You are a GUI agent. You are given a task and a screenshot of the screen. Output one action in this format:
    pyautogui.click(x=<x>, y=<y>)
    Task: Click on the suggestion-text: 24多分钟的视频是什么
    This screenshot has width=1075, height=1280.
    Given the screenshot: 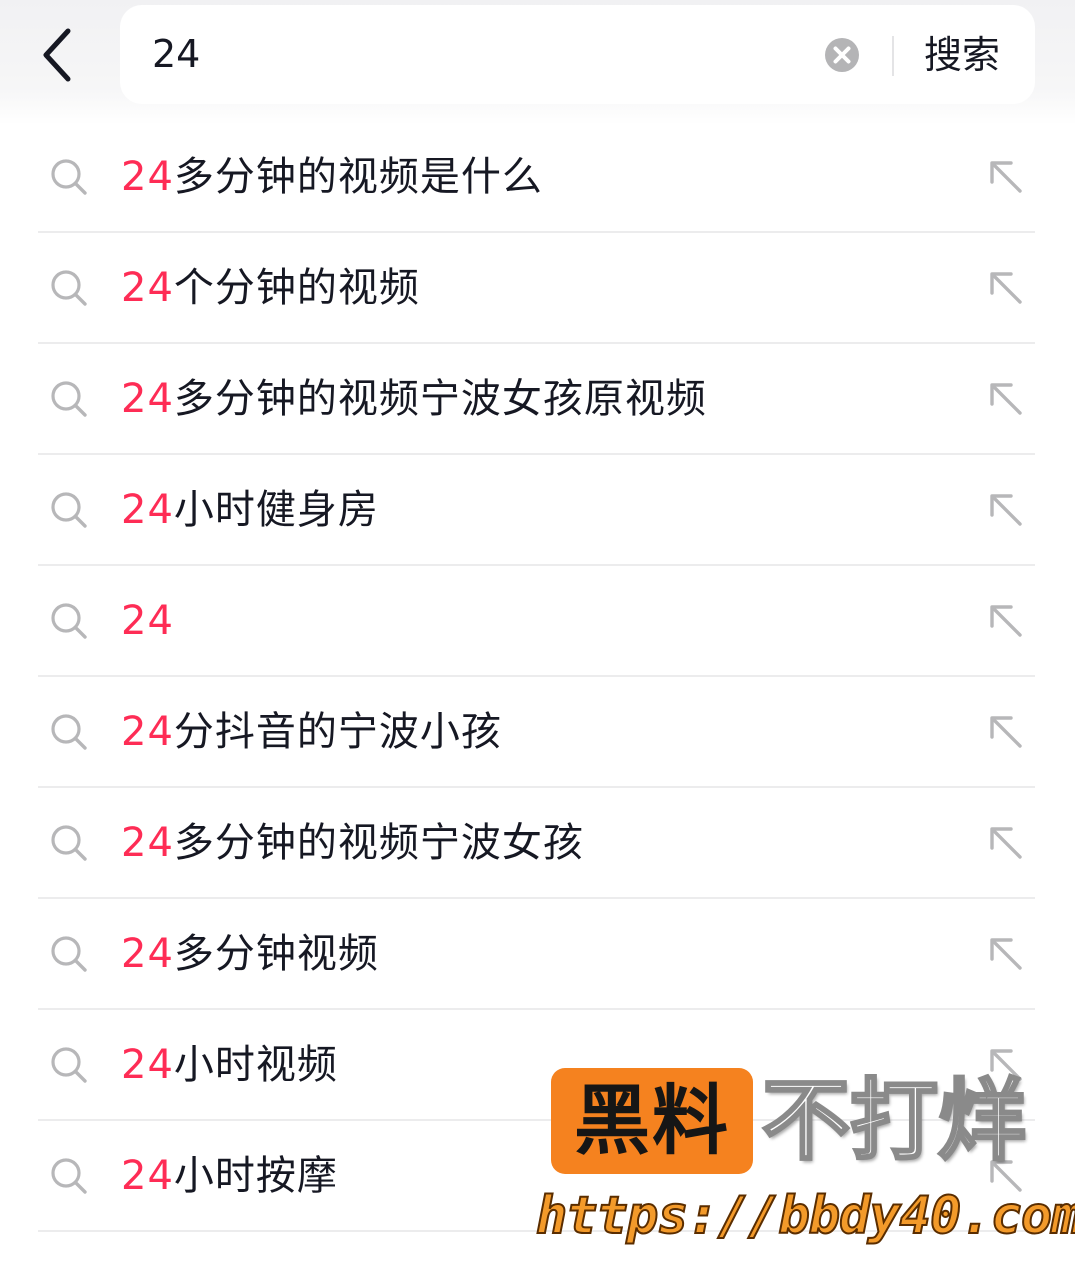 What is the action you would take?
    pyautogui.click(x=332, y=177)
    